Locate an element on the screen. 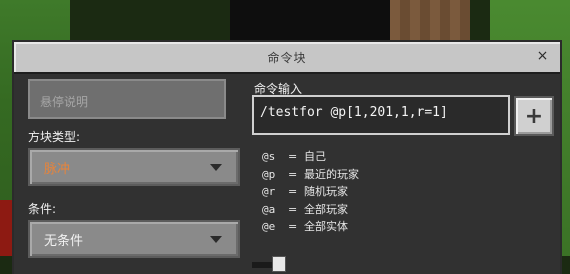  block-type-dropdown: 脉冲 is located at coordinates (134, 167).